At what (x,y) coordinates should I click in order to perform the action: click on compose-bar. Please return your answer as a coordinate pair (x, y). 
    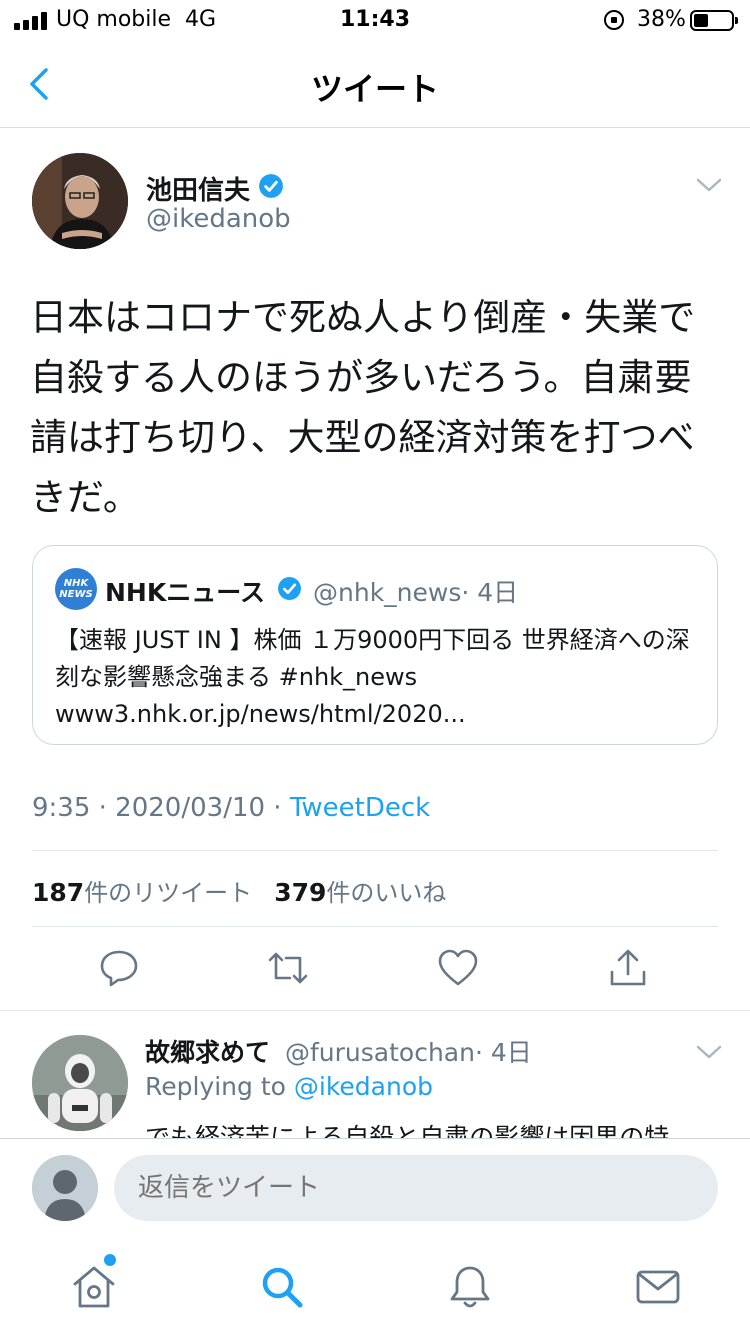
    Looking at the image, I should click on (375, 1187).